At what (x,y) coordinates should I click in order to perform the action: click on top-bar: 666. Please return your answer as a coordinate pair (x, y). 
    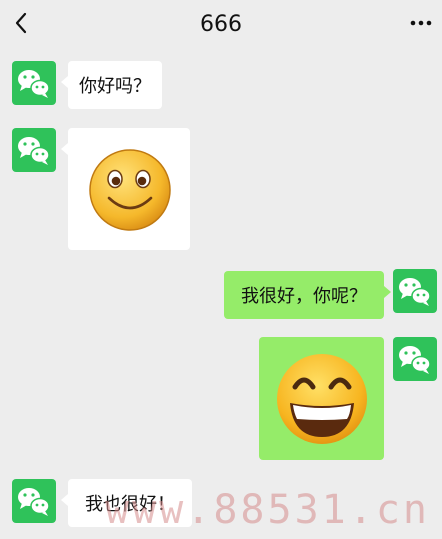
    Looking at the image, I should click on (221, 25).